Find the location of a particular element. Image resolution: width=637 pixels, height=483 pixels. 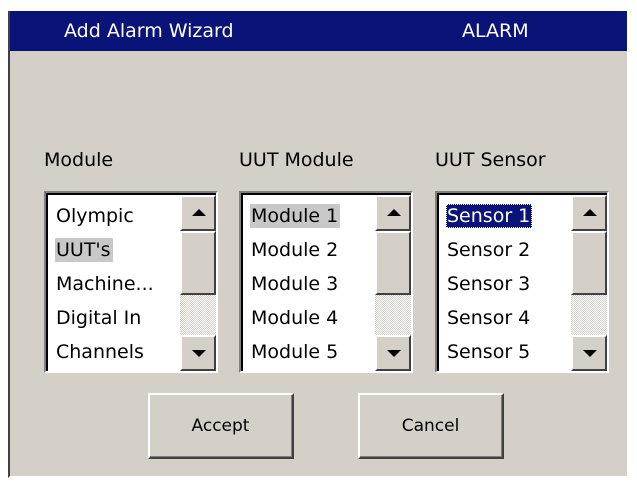

uut-sensor-label: UUT Sensor is located at coordinates (490, 160).